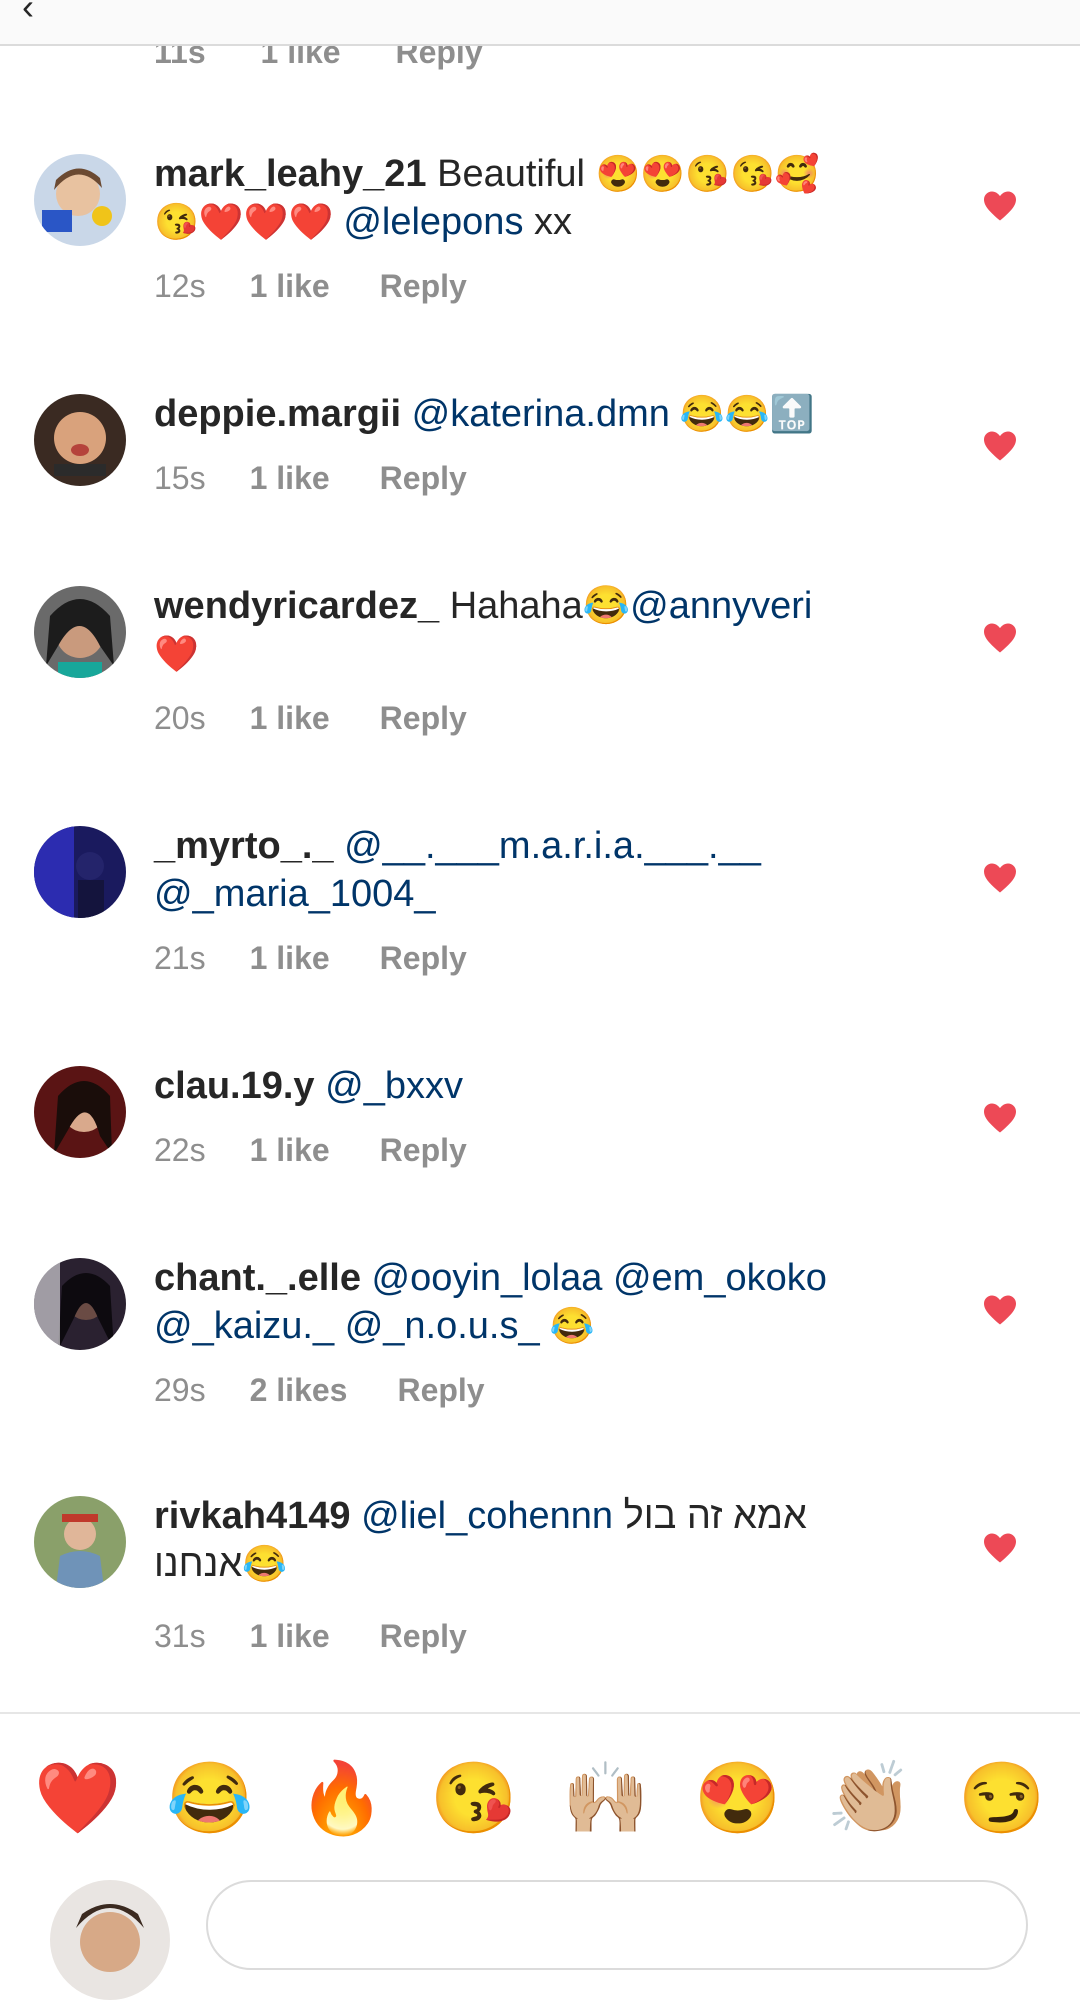 The height and width of the screenshot is (2000, 1080). Describe the element at coordinates (257, 1278) in the screenshot. I see `comment-username: chant._.elle` at that location.